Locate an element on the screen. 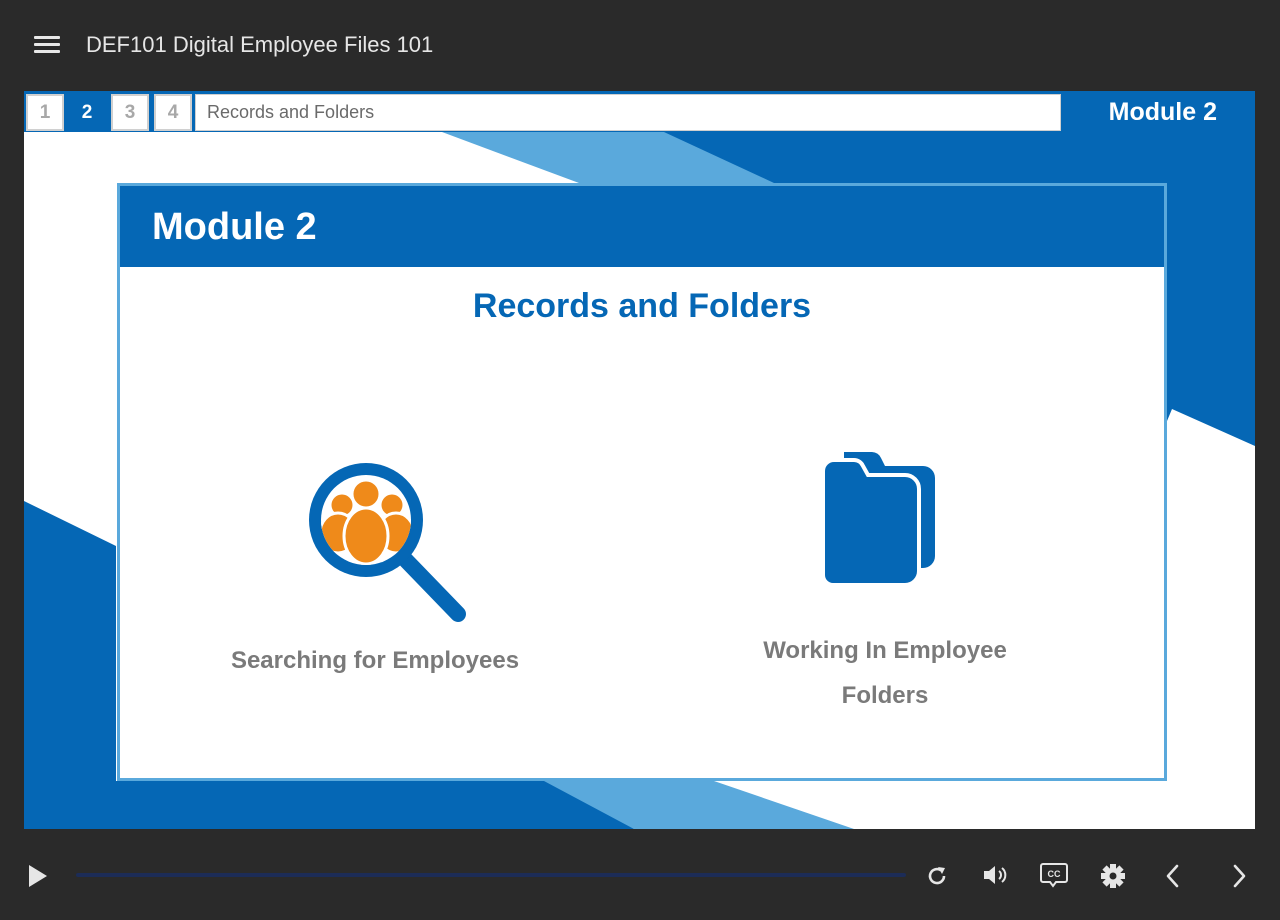 The width and height of the screenshot is (1280, 920). progress-bar is located at coordinates (491, 875).